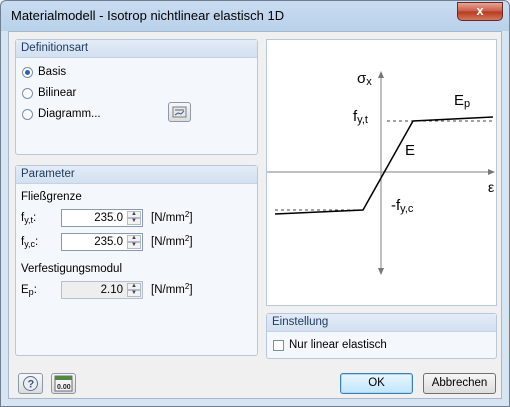 This screenshot has width=510, height=407. What do you see at coordinates (136, 175) in the screenshot?
I see `parameter-header: Parameter` at bounding box center [136, 175].